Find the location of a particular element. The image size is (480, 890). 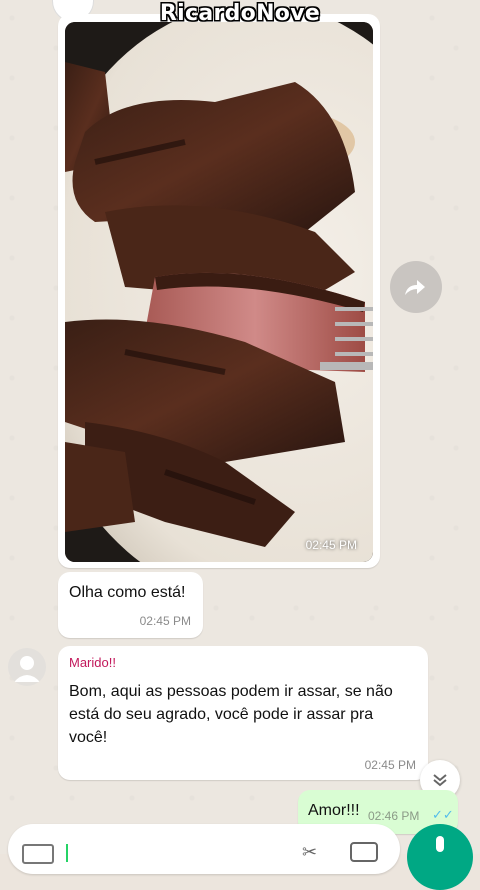

voice-message-button is located at coordinates (440, 857).